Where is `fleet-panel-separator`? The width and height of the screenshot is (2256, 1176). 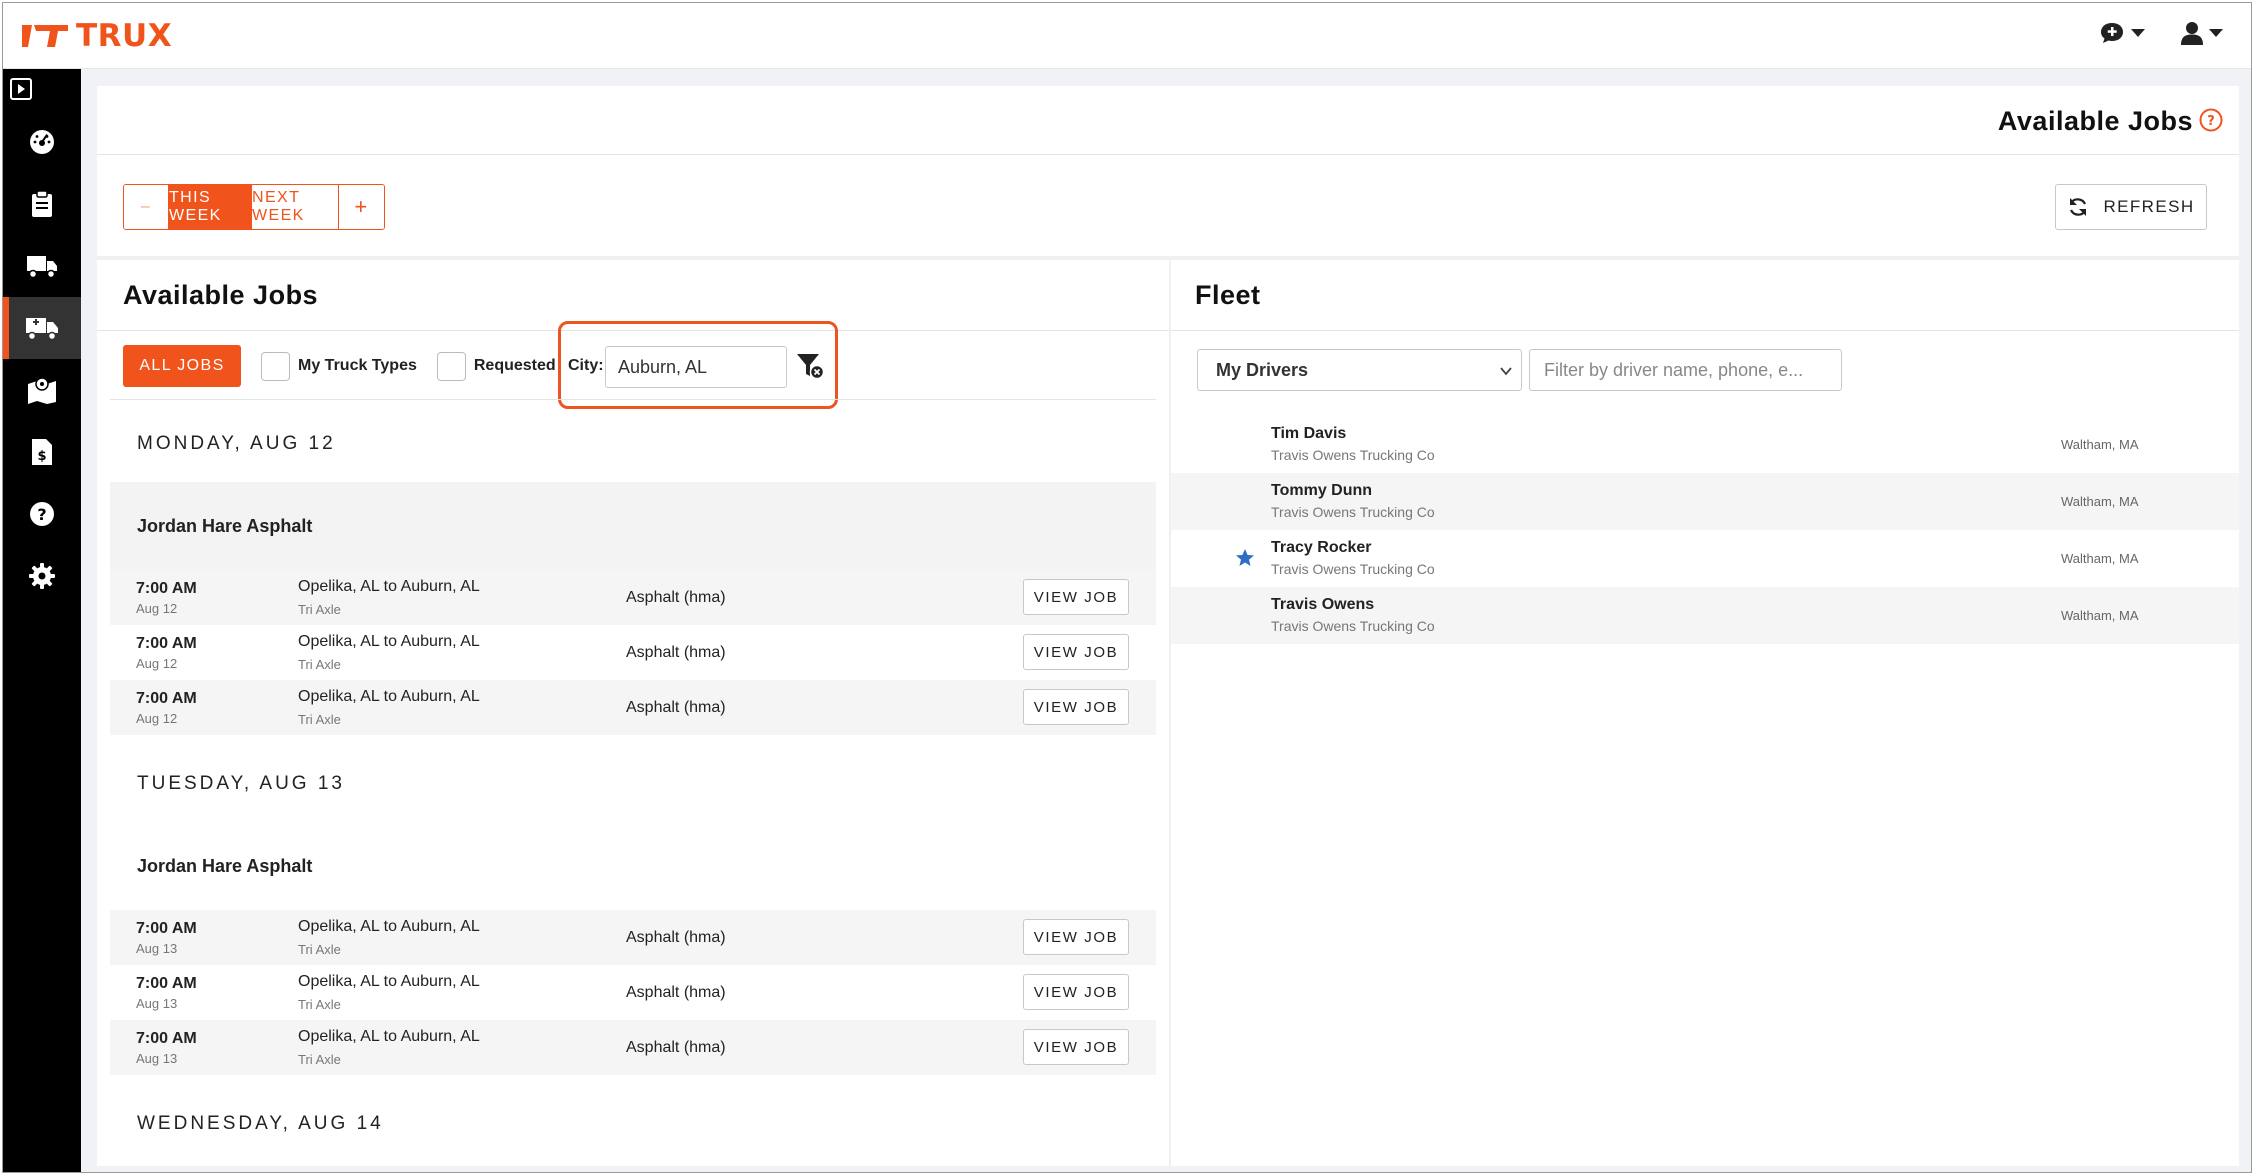
fleet-panel-separator is located at coordinates (1705, 330).